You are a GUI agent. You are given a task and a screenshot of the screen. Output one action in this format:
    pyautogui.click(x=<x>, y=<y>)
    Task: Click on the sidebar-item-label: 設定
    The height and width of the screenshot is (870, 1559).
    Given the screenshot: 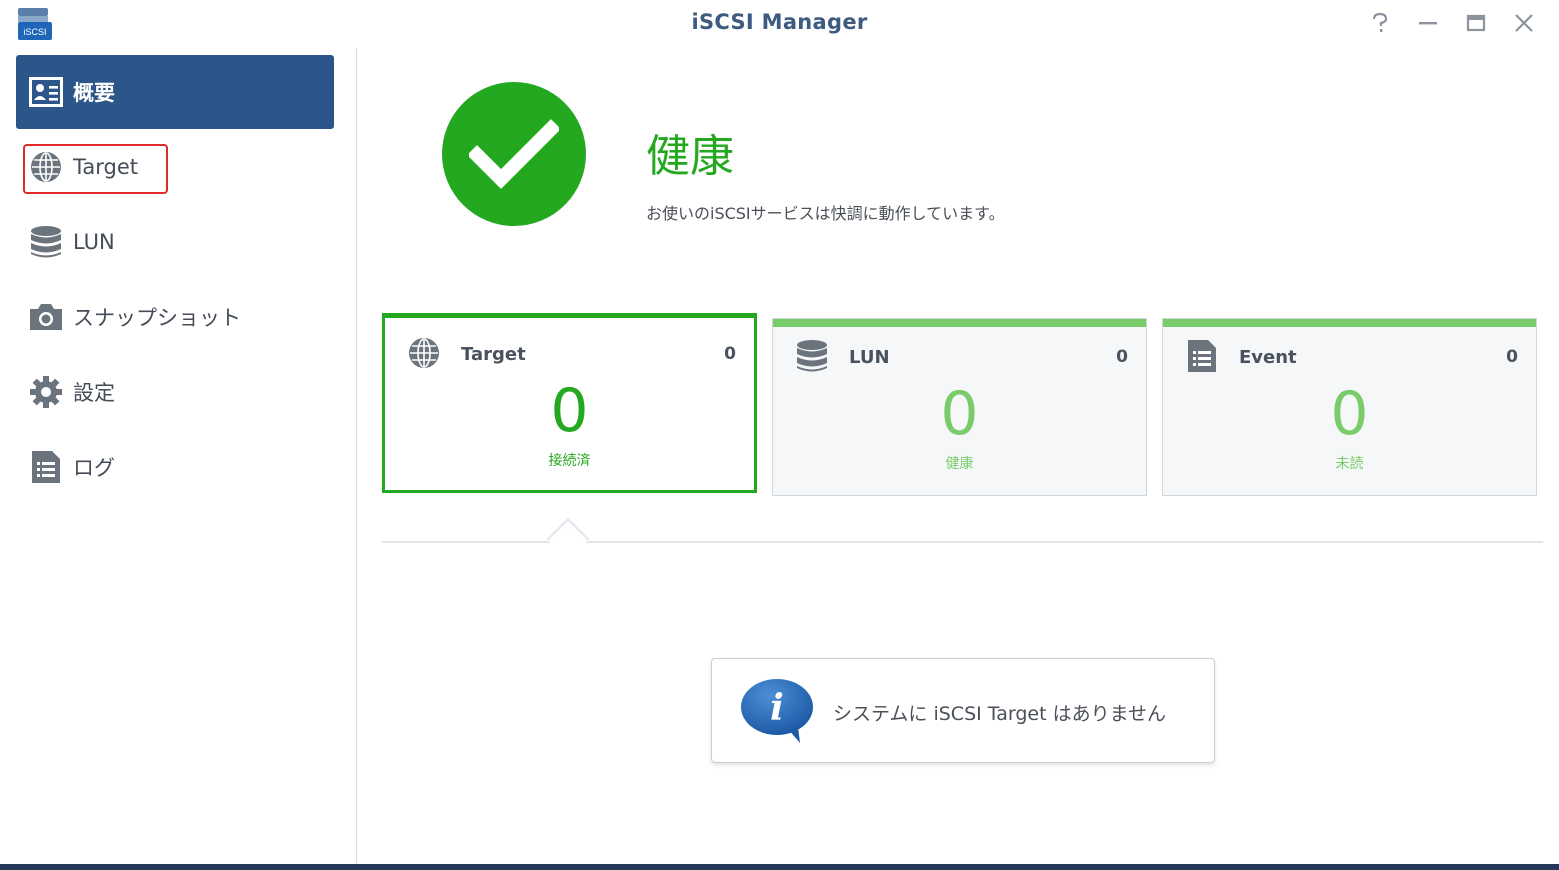 What is the action you would take?
    pyautogui.click(x=94, y=393)
    